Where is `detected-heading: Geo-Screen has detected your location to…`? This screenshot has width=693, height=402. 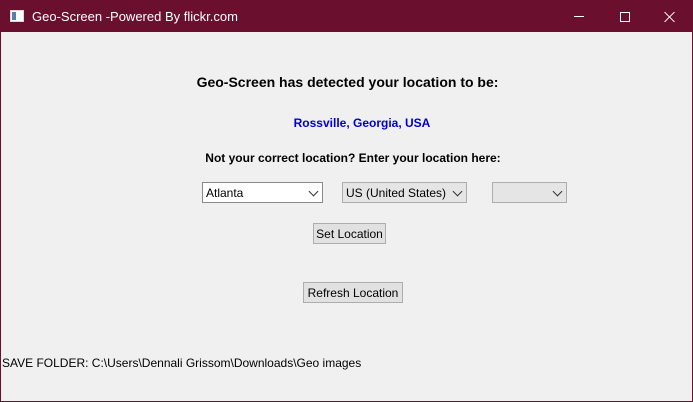
detected-heading: Geo-Screen has detected your location to… is located at coordinates (347, 82).